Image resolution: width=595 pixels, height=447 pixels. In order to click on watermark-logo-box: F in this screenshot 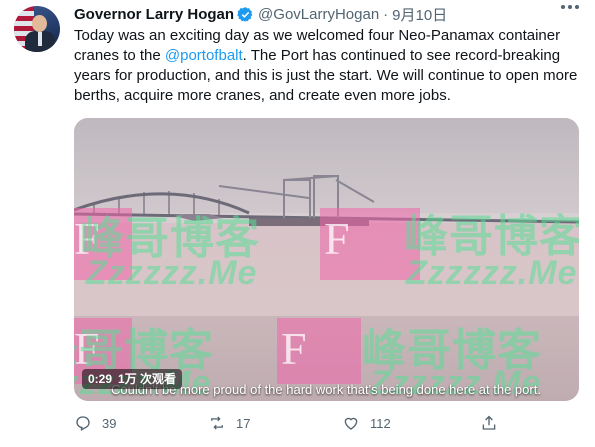, I will do `click(319, 351)`.